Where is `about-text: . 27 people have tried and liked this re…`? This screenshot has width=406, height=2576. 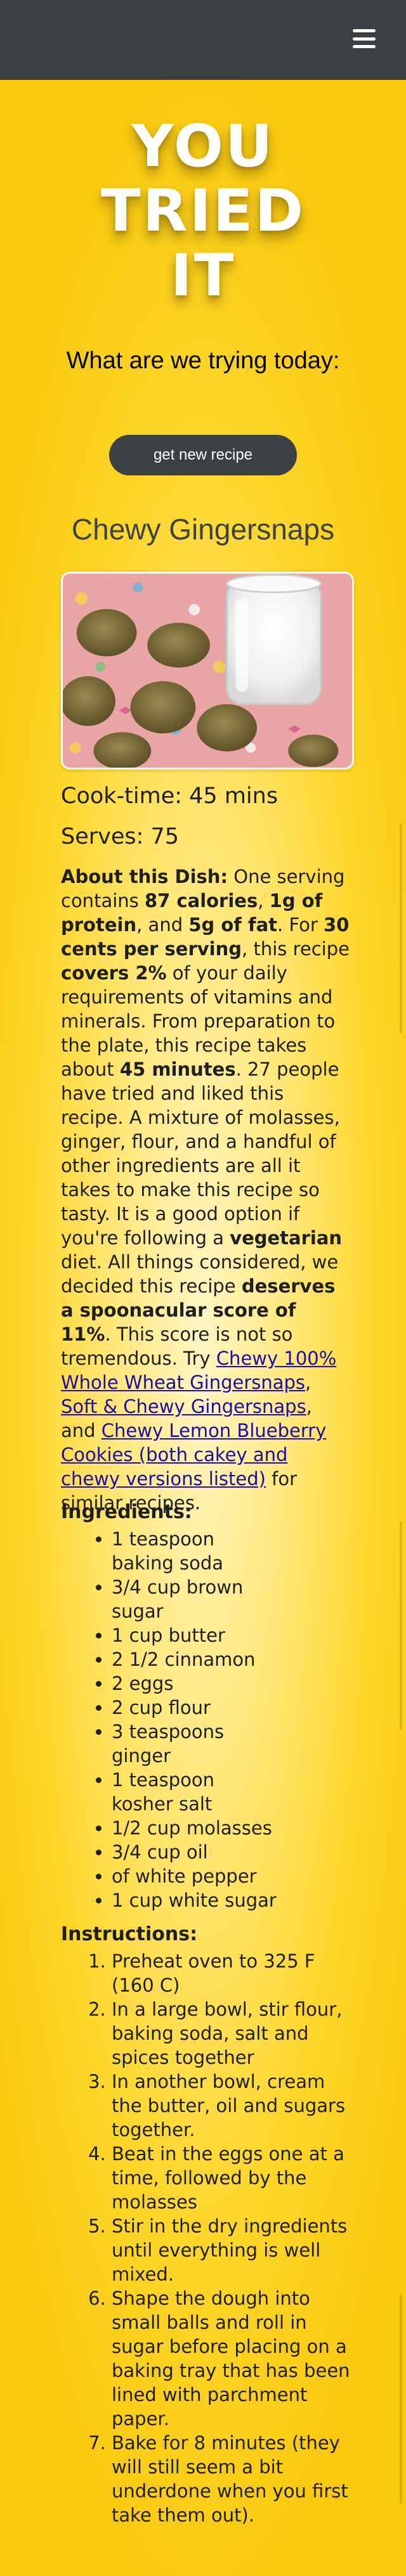 about-text: . 27 people have tried and liked this re… is located at coordinates (201, 1154).